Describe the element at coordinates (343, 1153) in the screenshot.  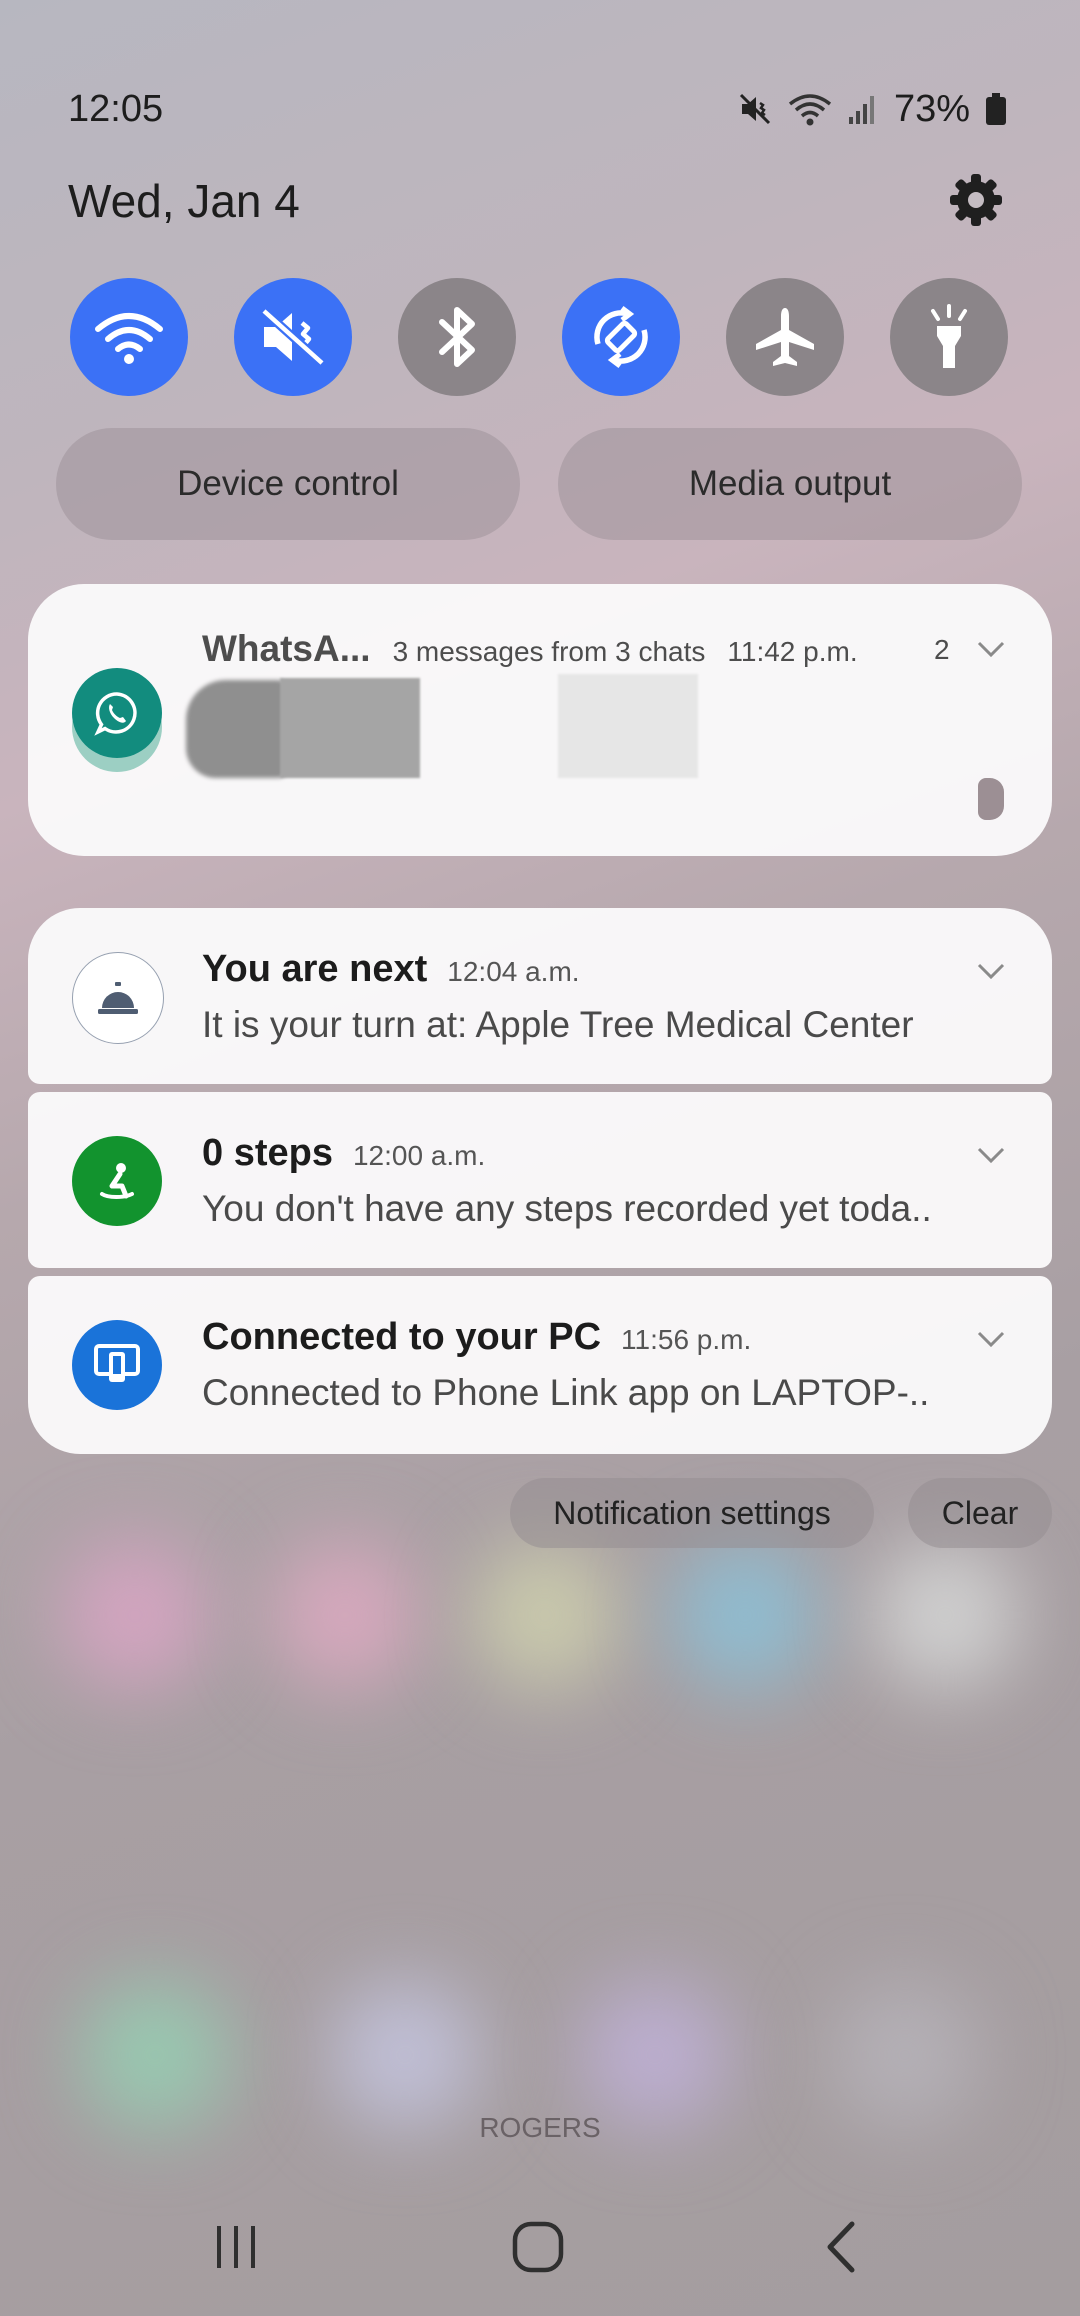
I see `notification-title: 0 steps 12:00 a.m.` at that location.